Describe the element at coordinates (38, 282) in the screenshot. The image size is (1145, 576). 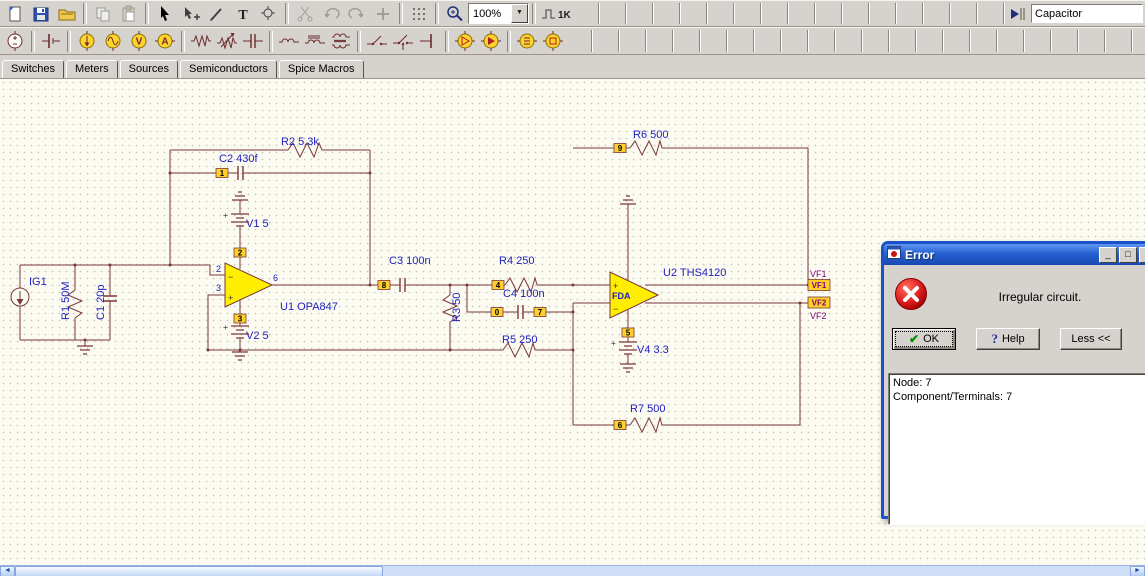
I see `svg-text: IG1` at that location.